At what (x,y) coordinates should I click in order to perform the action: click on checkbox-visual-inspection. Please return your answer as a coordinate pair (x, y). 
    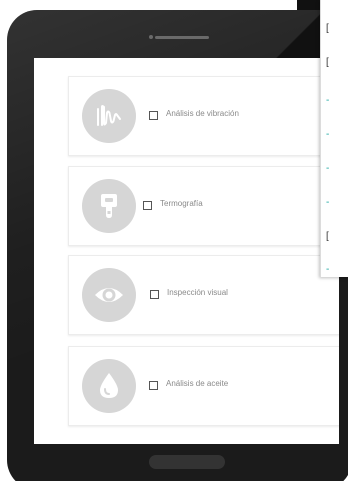
    Looking at the image, I should click on (154, 294).